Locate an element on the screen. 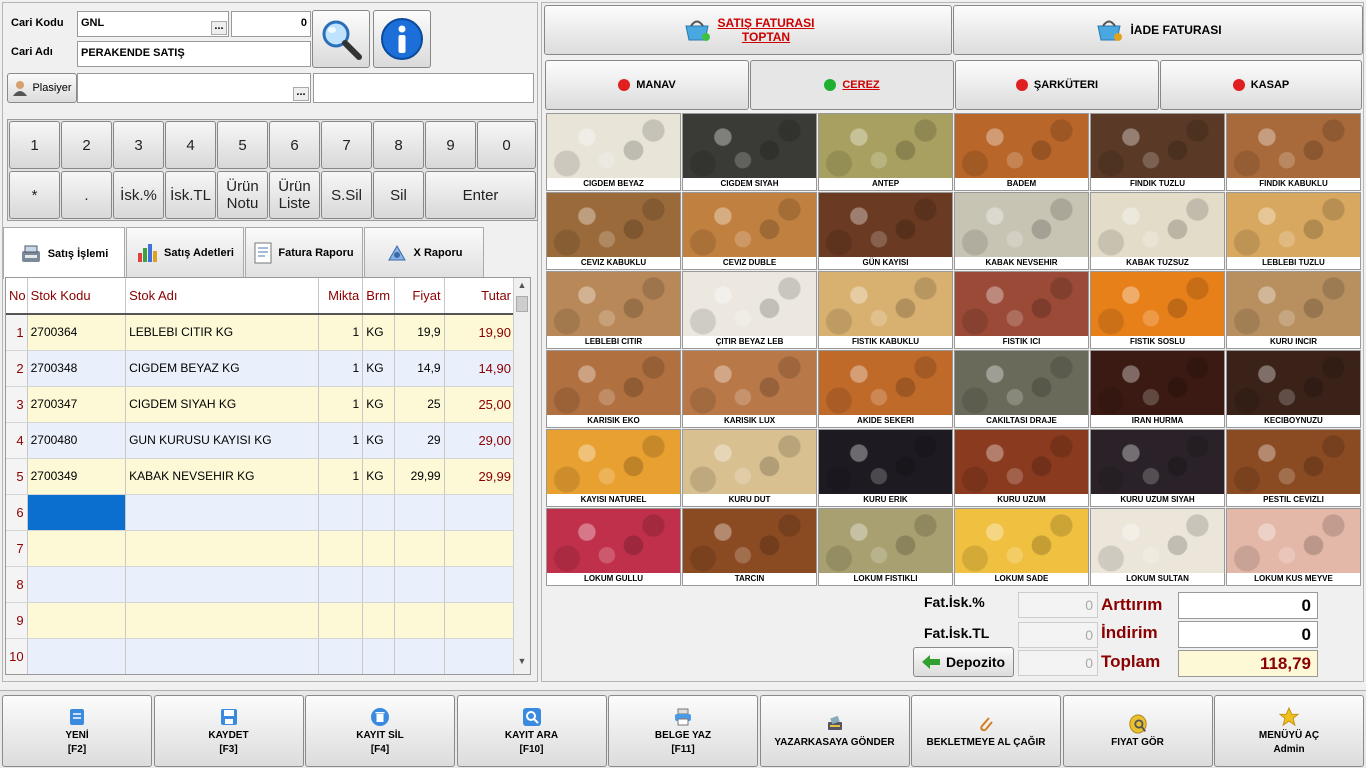 This screenshot has width=1366, height=768. cell-stok-kodu: 2700364 is located at coordinates (77, 332).